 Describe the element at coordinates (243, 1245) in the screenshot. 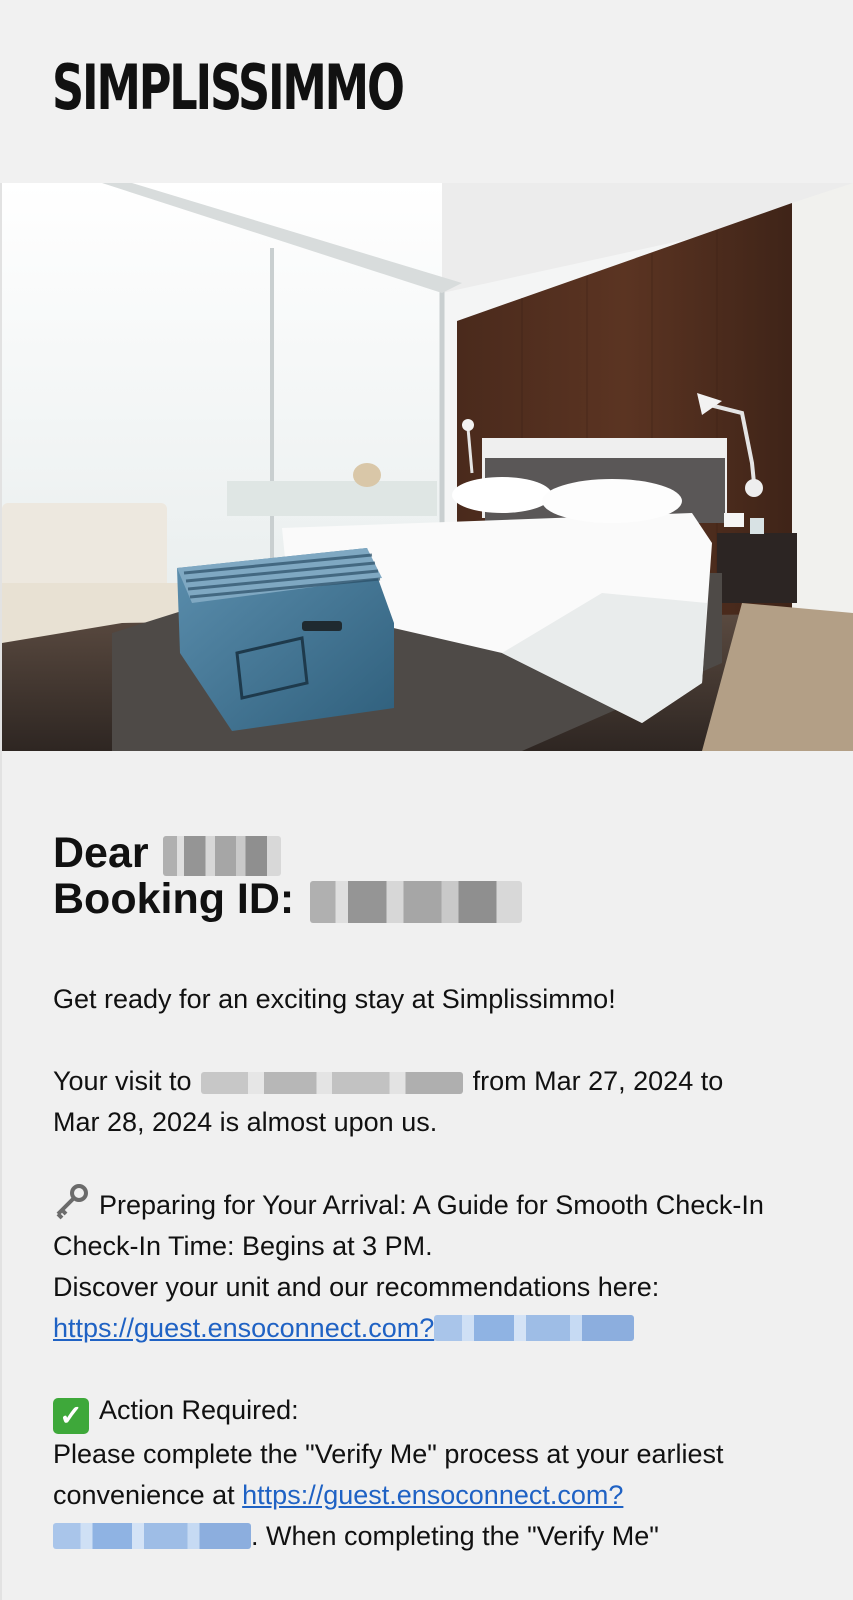

I see `checkin-time: Check-In Time: Begins at 3 PM.` at that location.